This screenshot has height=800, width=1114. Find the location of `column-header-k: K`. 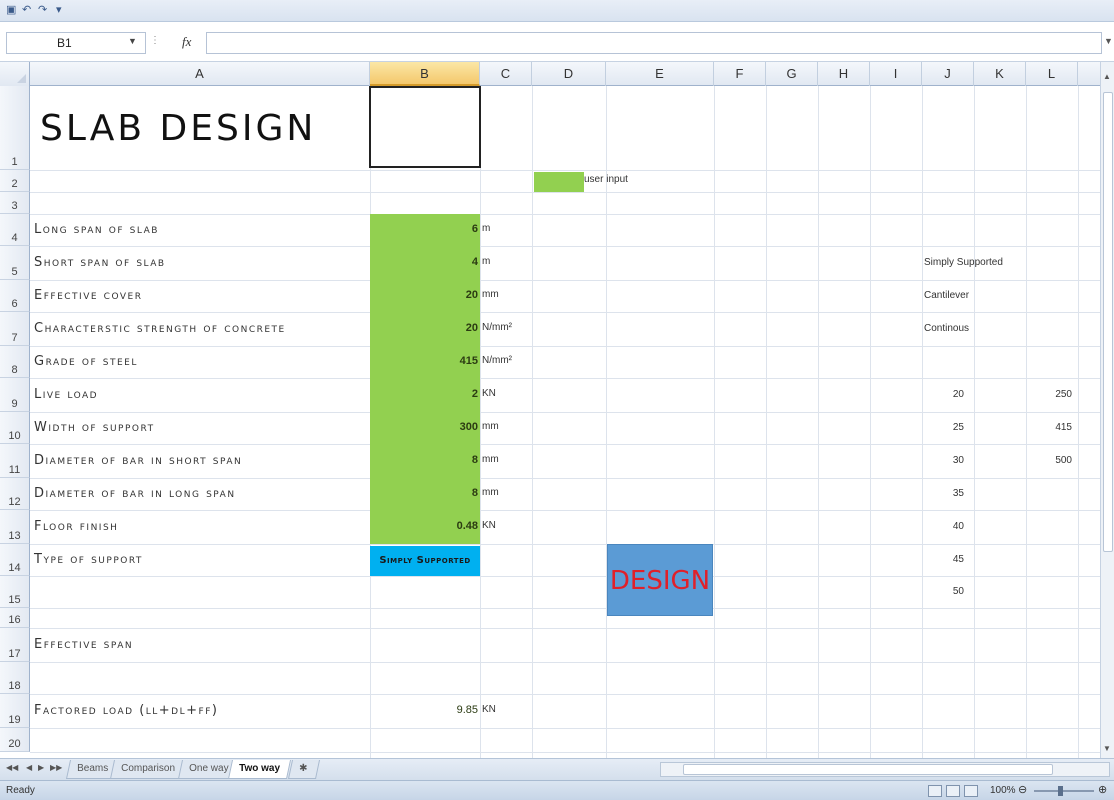

column-header-k: K is located at coordinates (1000, 74).